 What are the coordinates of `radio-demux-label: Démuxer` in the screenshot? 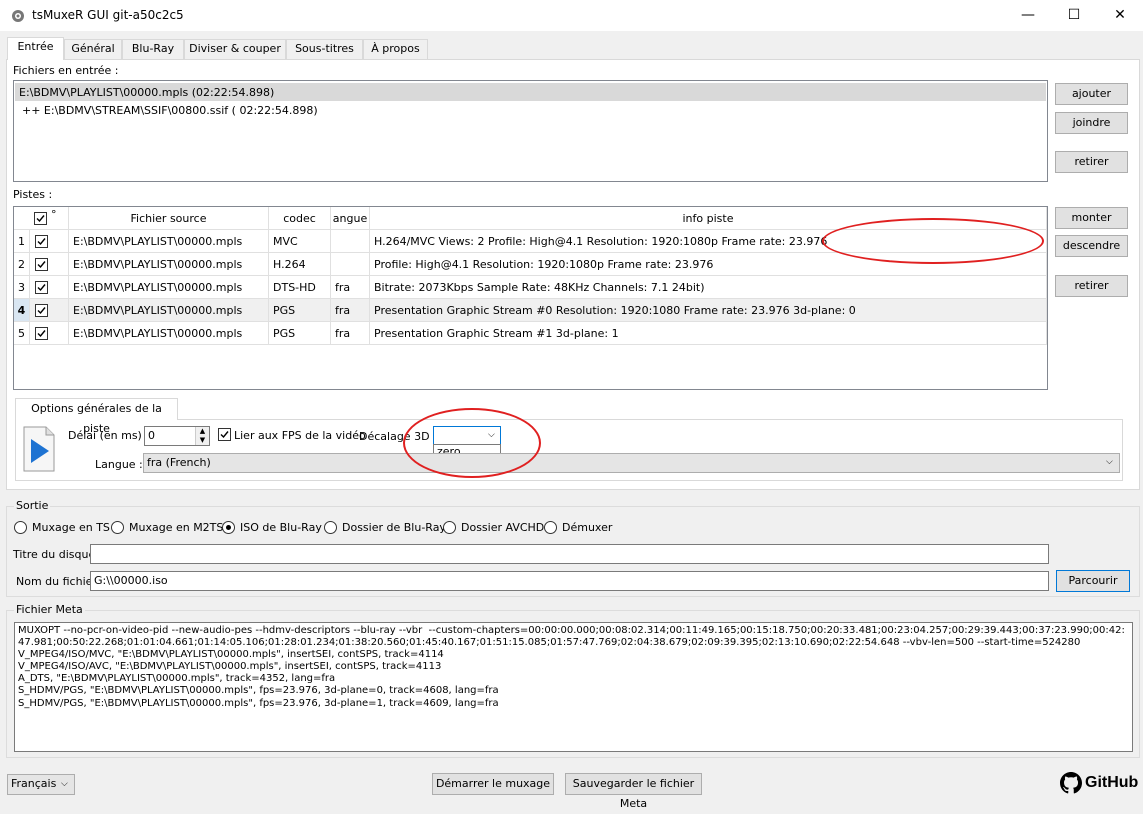 It's located at (587, 527).